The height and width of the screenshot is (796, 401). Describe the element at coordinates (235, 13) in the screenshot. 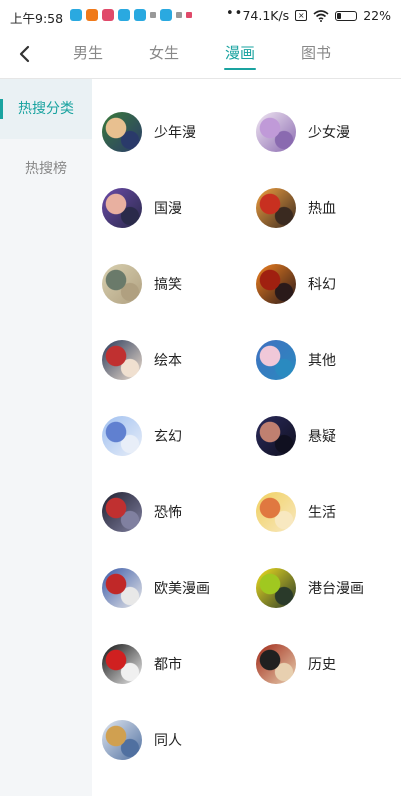

I see `more-notifications-icon: ••` at that location.